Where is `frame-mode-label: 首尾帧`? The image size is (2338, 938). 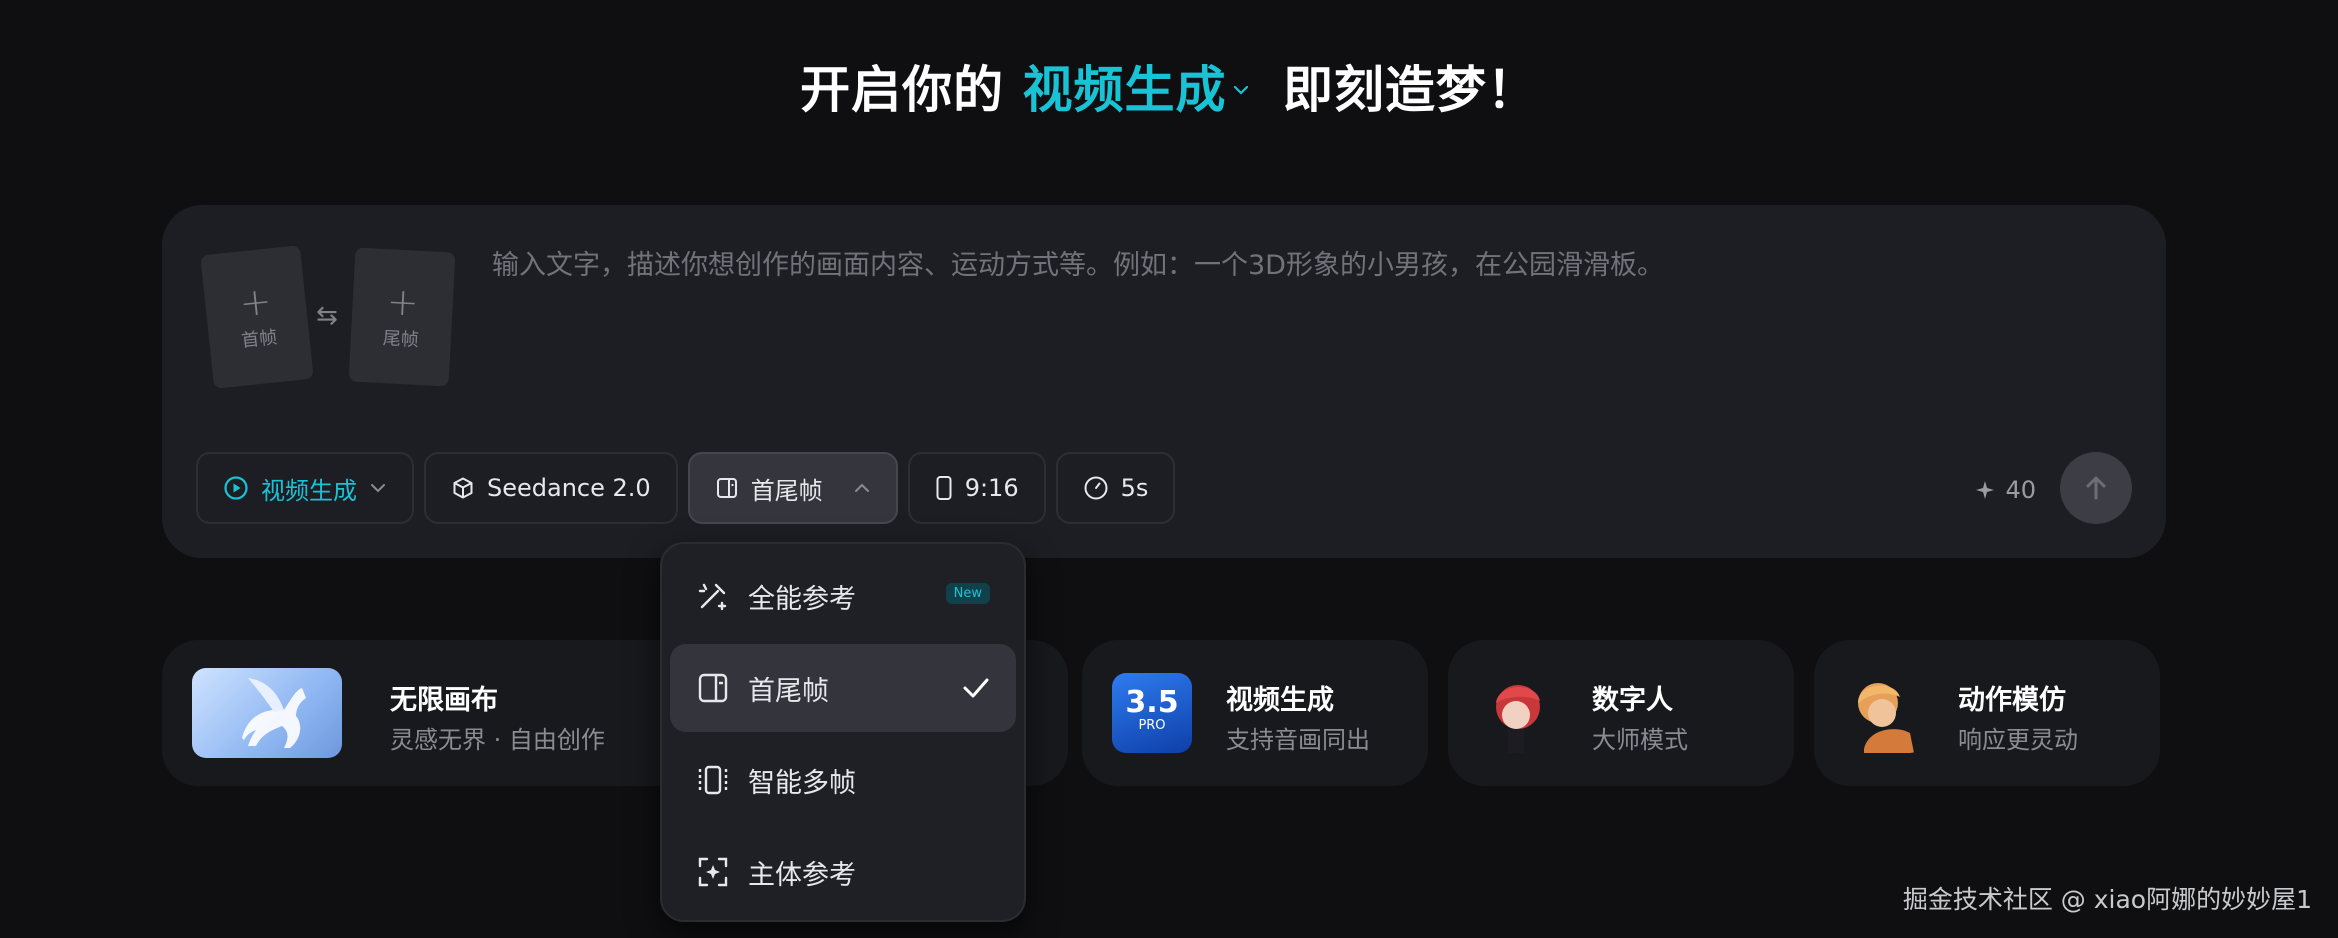
frame-mode-label: 首尾帧 is located at coordinates (786, 490).